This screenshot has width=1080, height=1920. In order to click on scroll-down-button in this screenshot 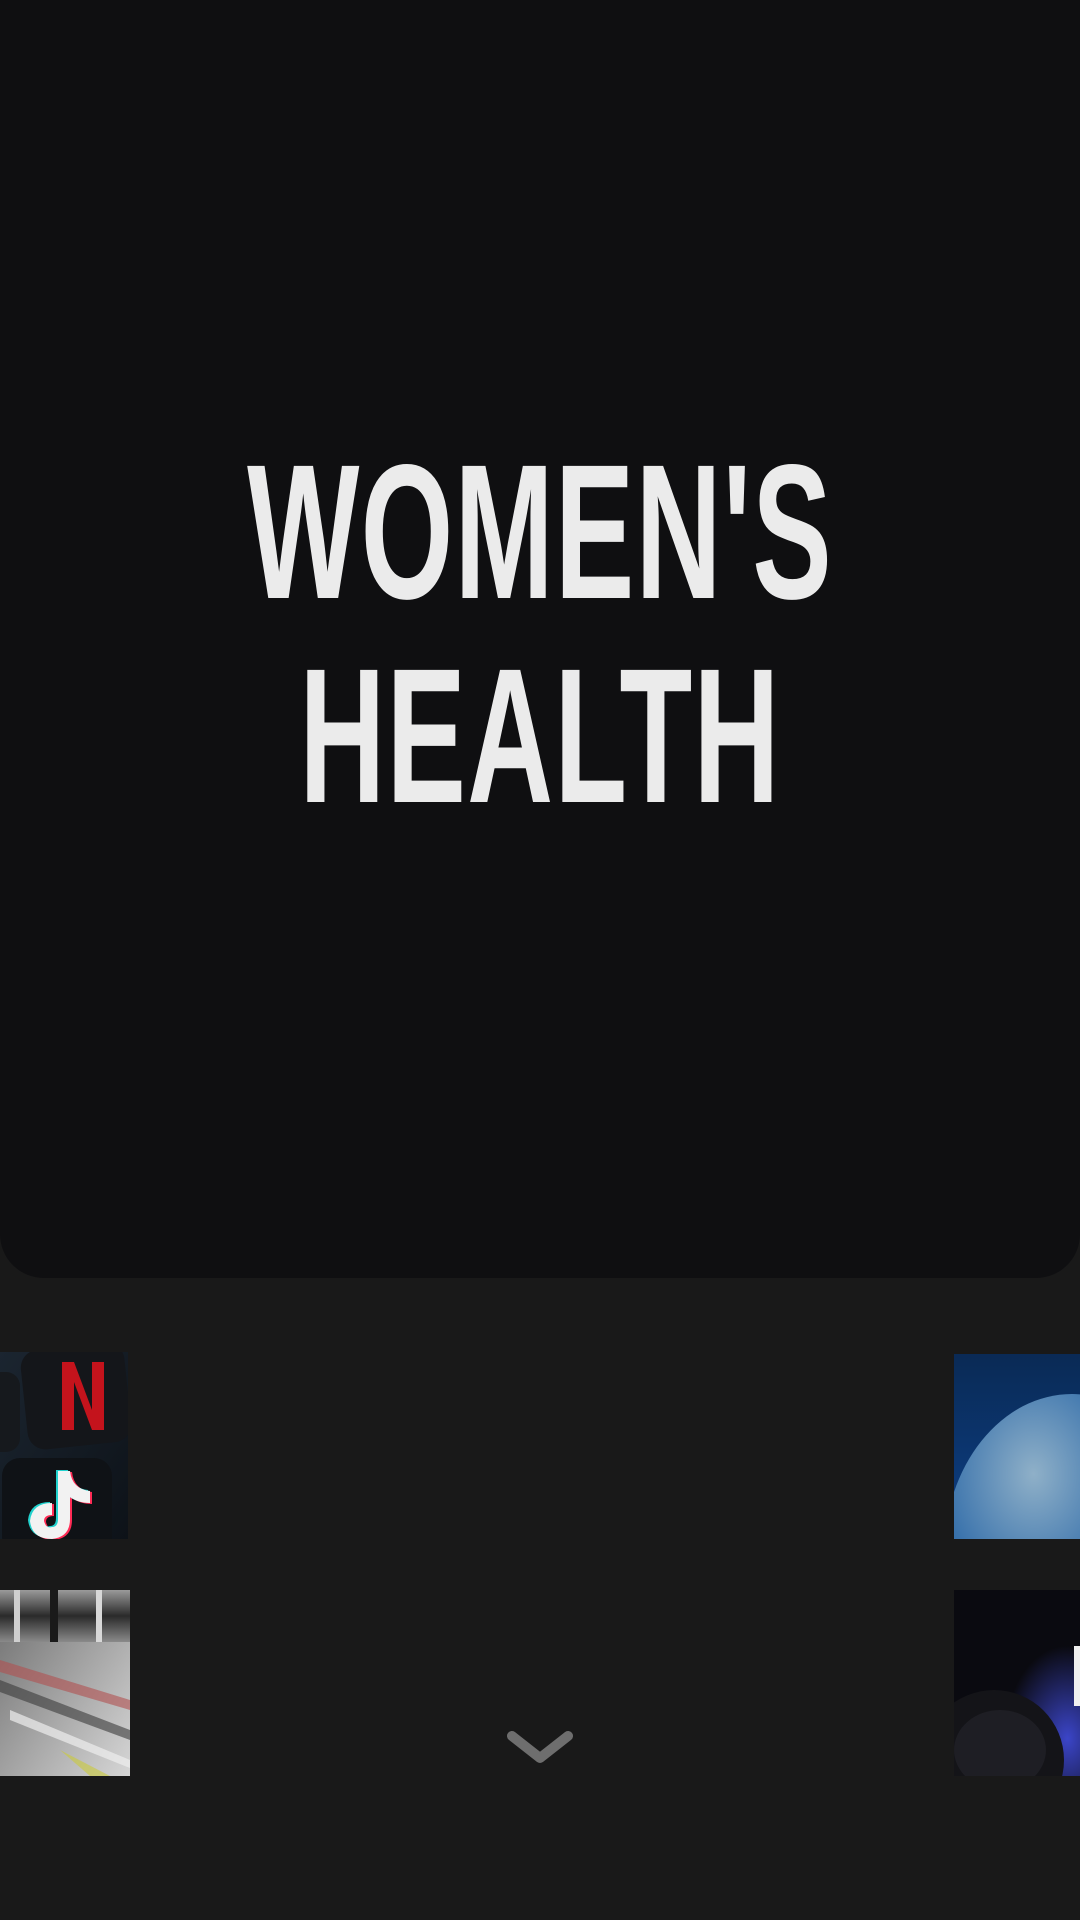, I will do `click(540, 1749)`.